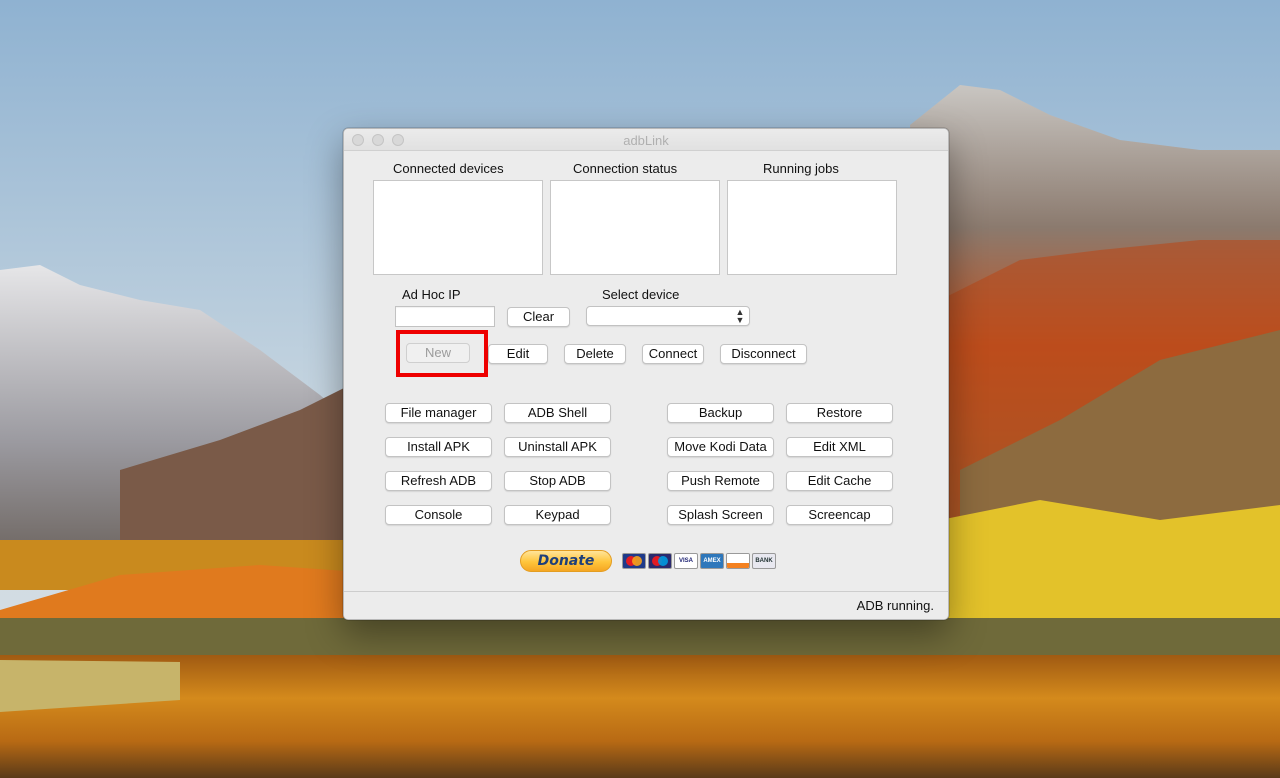  What do you see at coordinates (660, 561) in the screenshot?
I see `maestro-icon` at bounding box center [660, 561].